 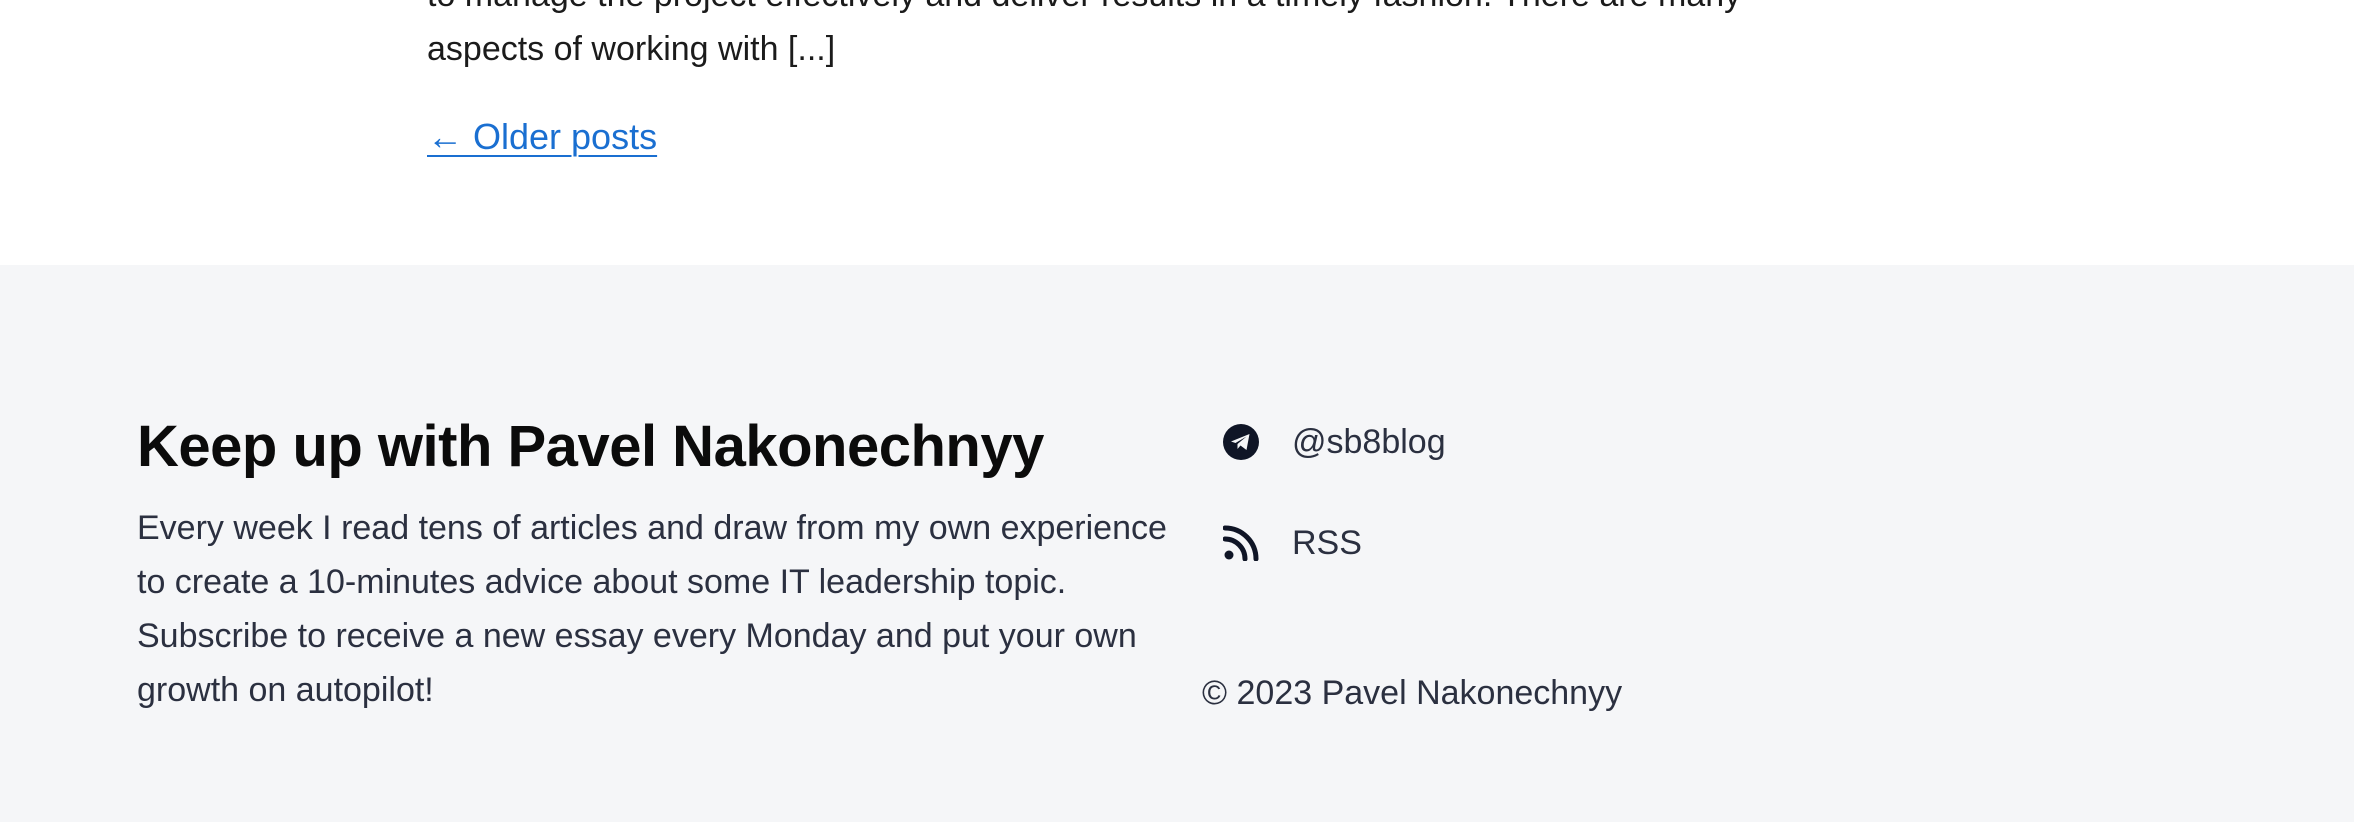 I want to click on social-link-label: RSS, so click(x=1327, y=542).